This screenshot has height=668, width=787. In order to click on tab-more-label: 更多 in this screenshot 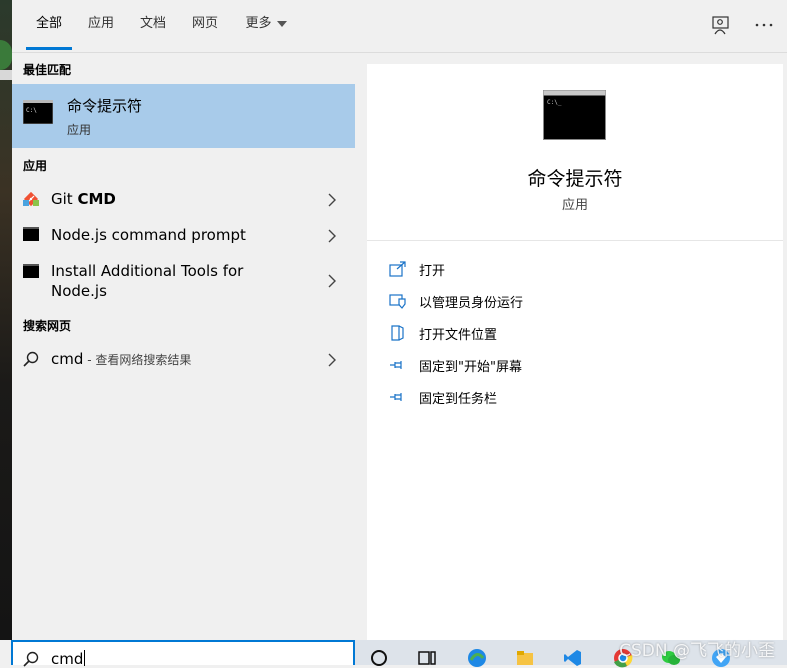, I will do `click(258, 23)`.